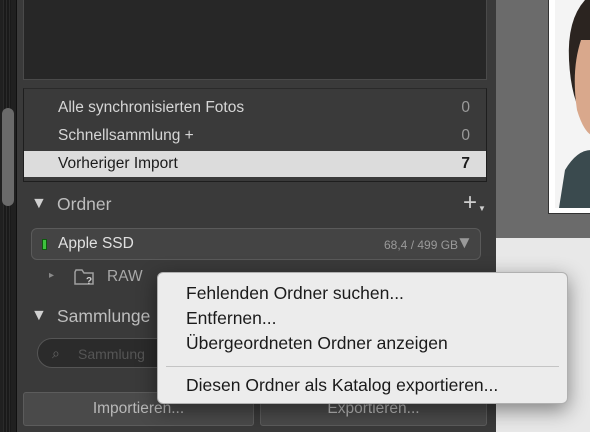  What do you see at coordinates (362, 366) in the screenshot?
I see `menu-separator` at bounding box center [362, 366].